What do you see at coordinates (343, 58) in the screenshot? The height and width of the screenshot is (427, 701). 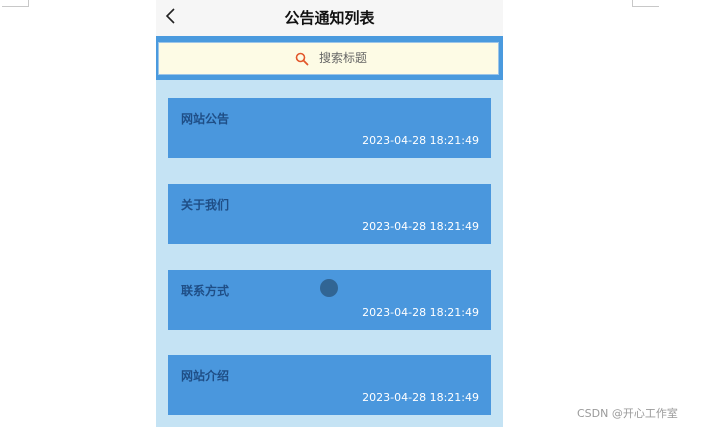 I see `search-placeholder: 搜索标题` at bounding box center [343, 58].